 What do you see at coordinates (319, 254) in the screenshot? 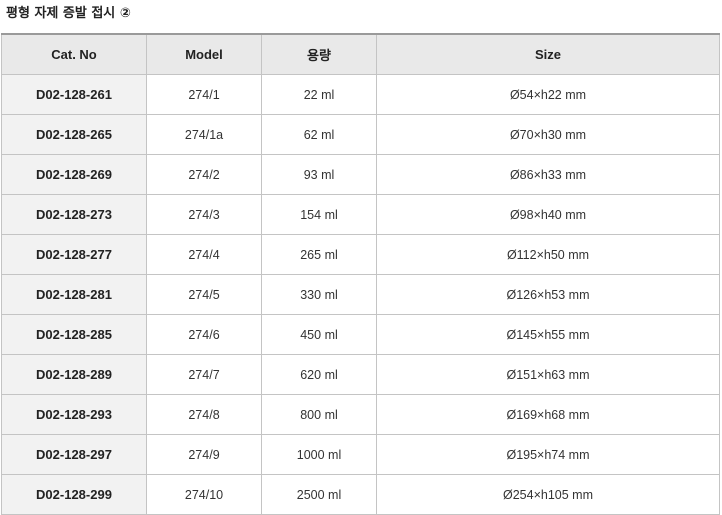
I see `cell-capacity: 265 ml` at bounding box center [319, 254].